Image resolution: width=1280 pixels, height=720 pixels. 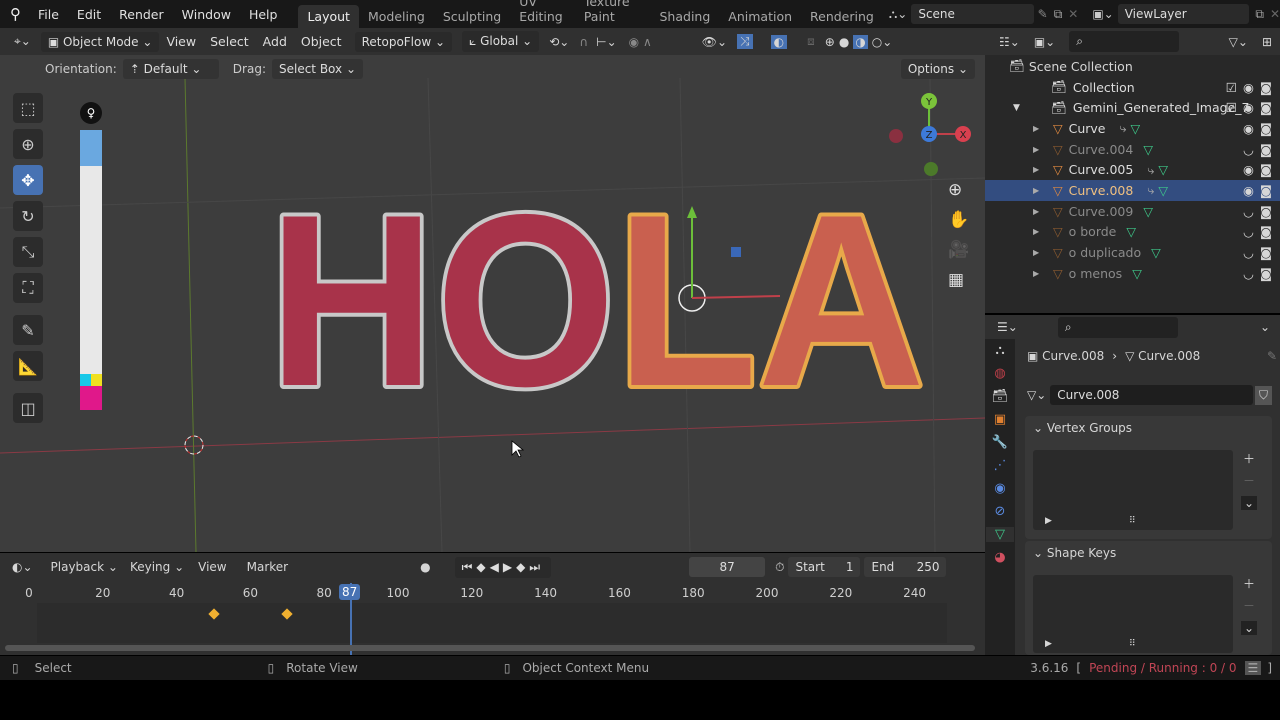 What do you see at coordinates (1150, 190) in the screenshot?
I see `modifier-icon: ⤷` at bounding box center [1150, 190].